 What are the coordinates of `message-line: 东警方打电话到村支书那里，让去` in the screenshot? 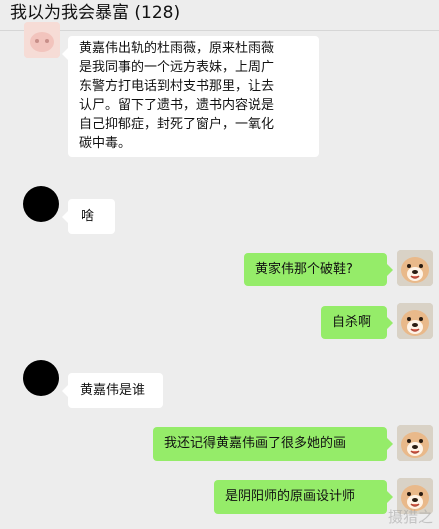 It's located at (177, 86).